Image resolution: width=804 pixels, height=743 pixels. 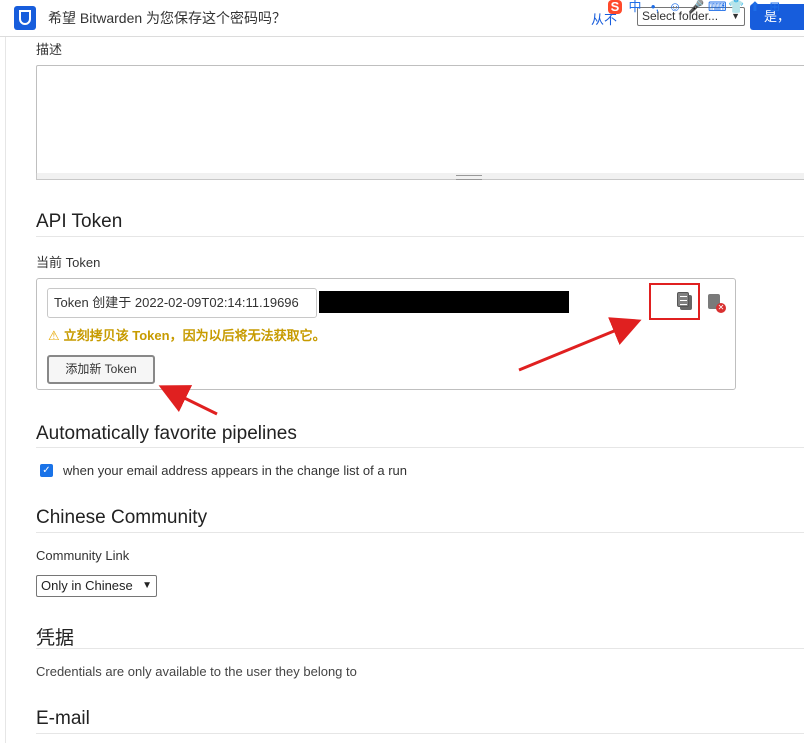 What do you see at coordinates (400, 366) in the screenshot?
I see `annotation-arrows` at bounding box center [400, 366].